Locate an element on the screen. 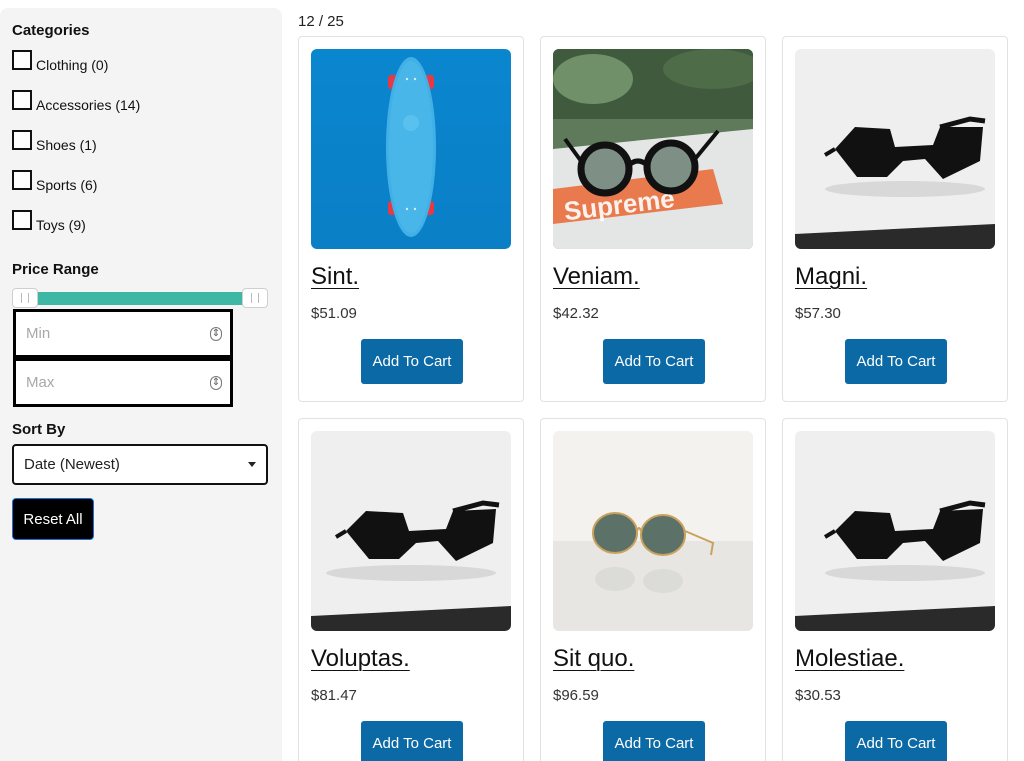 Image resolution: width=1024 pixels, height=761 pixels. results-count: 12 / 25 is located at coordinates (321, 21).